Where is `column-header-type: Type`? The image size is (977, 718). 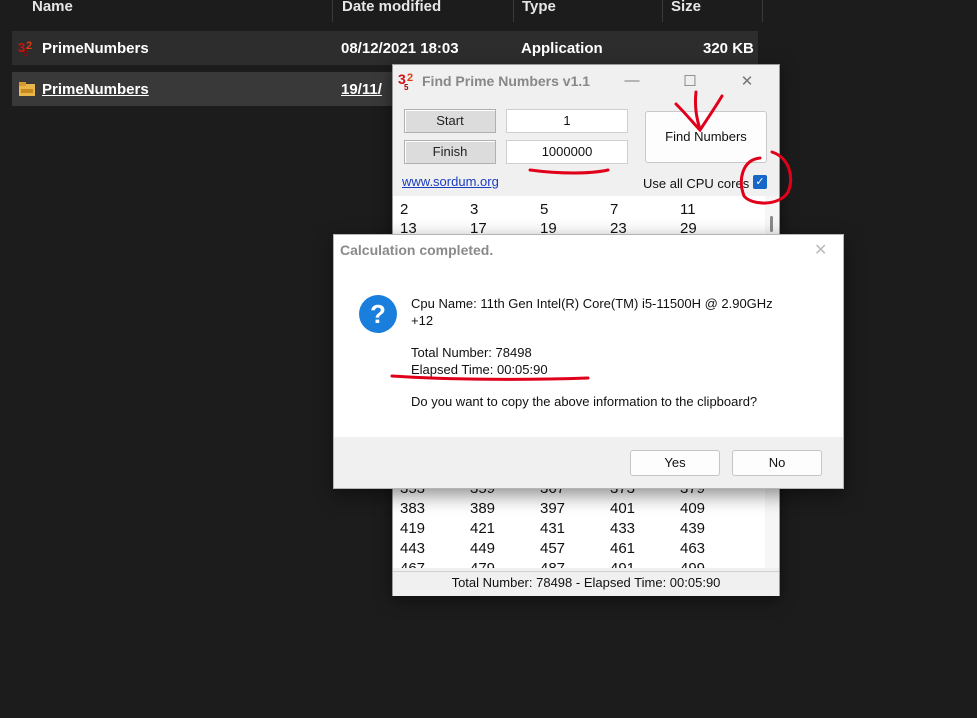 column-header-type: Type is located at coordinates (539, 11).